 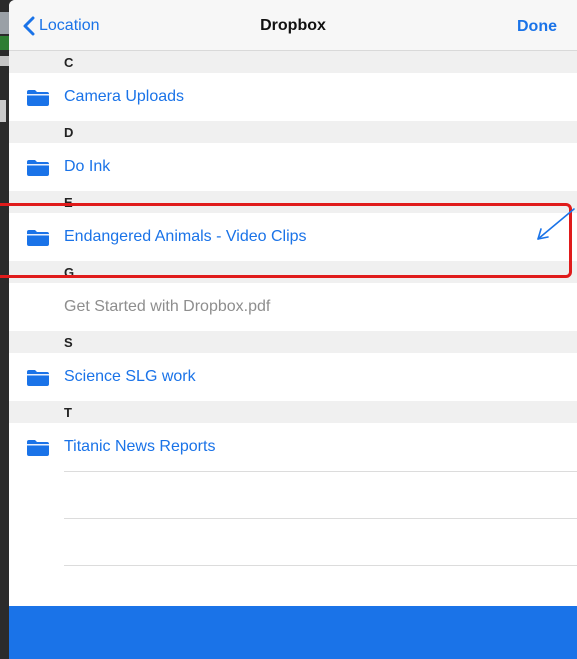 What do you see at coordinates (293, 412) in the screenshot?
I see `section-header-t: T` at bounding box center [293, 412].